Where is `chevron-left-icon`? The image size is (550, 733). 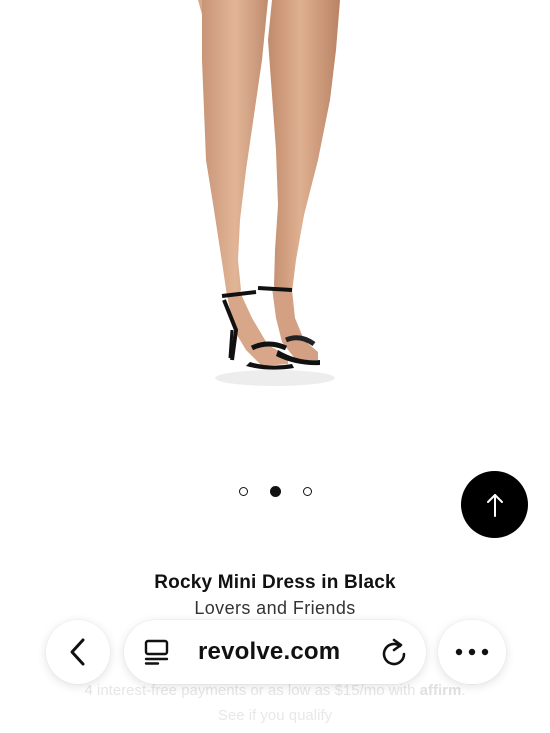 chevron-left-icon is located at coordinates (77, 652).